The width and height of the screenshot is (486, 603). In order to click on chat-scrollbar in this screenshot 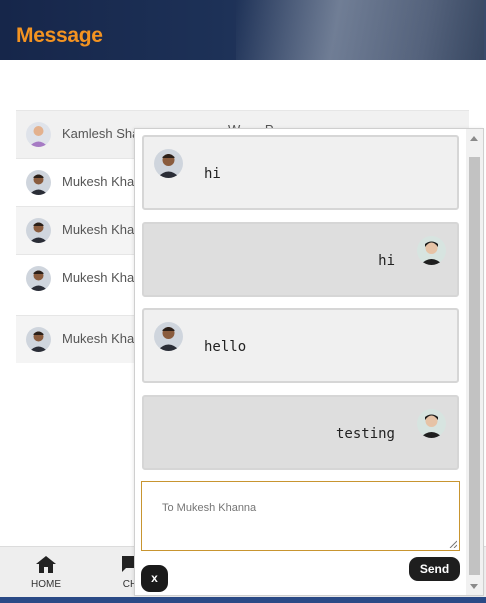, I will do `click(474, 362)`.